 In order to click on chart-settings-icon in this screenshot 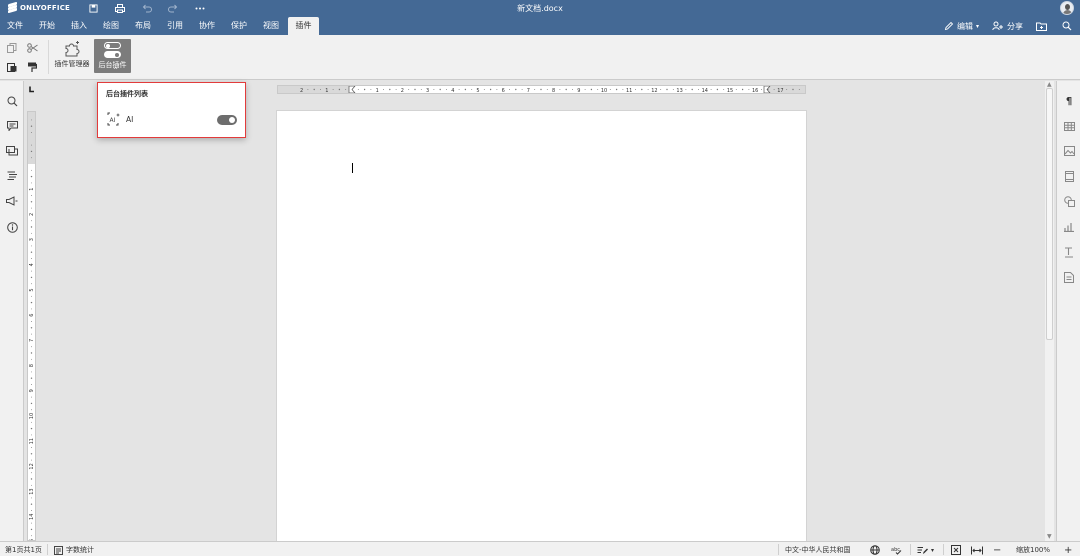, I will do `click(1069, 227)`.